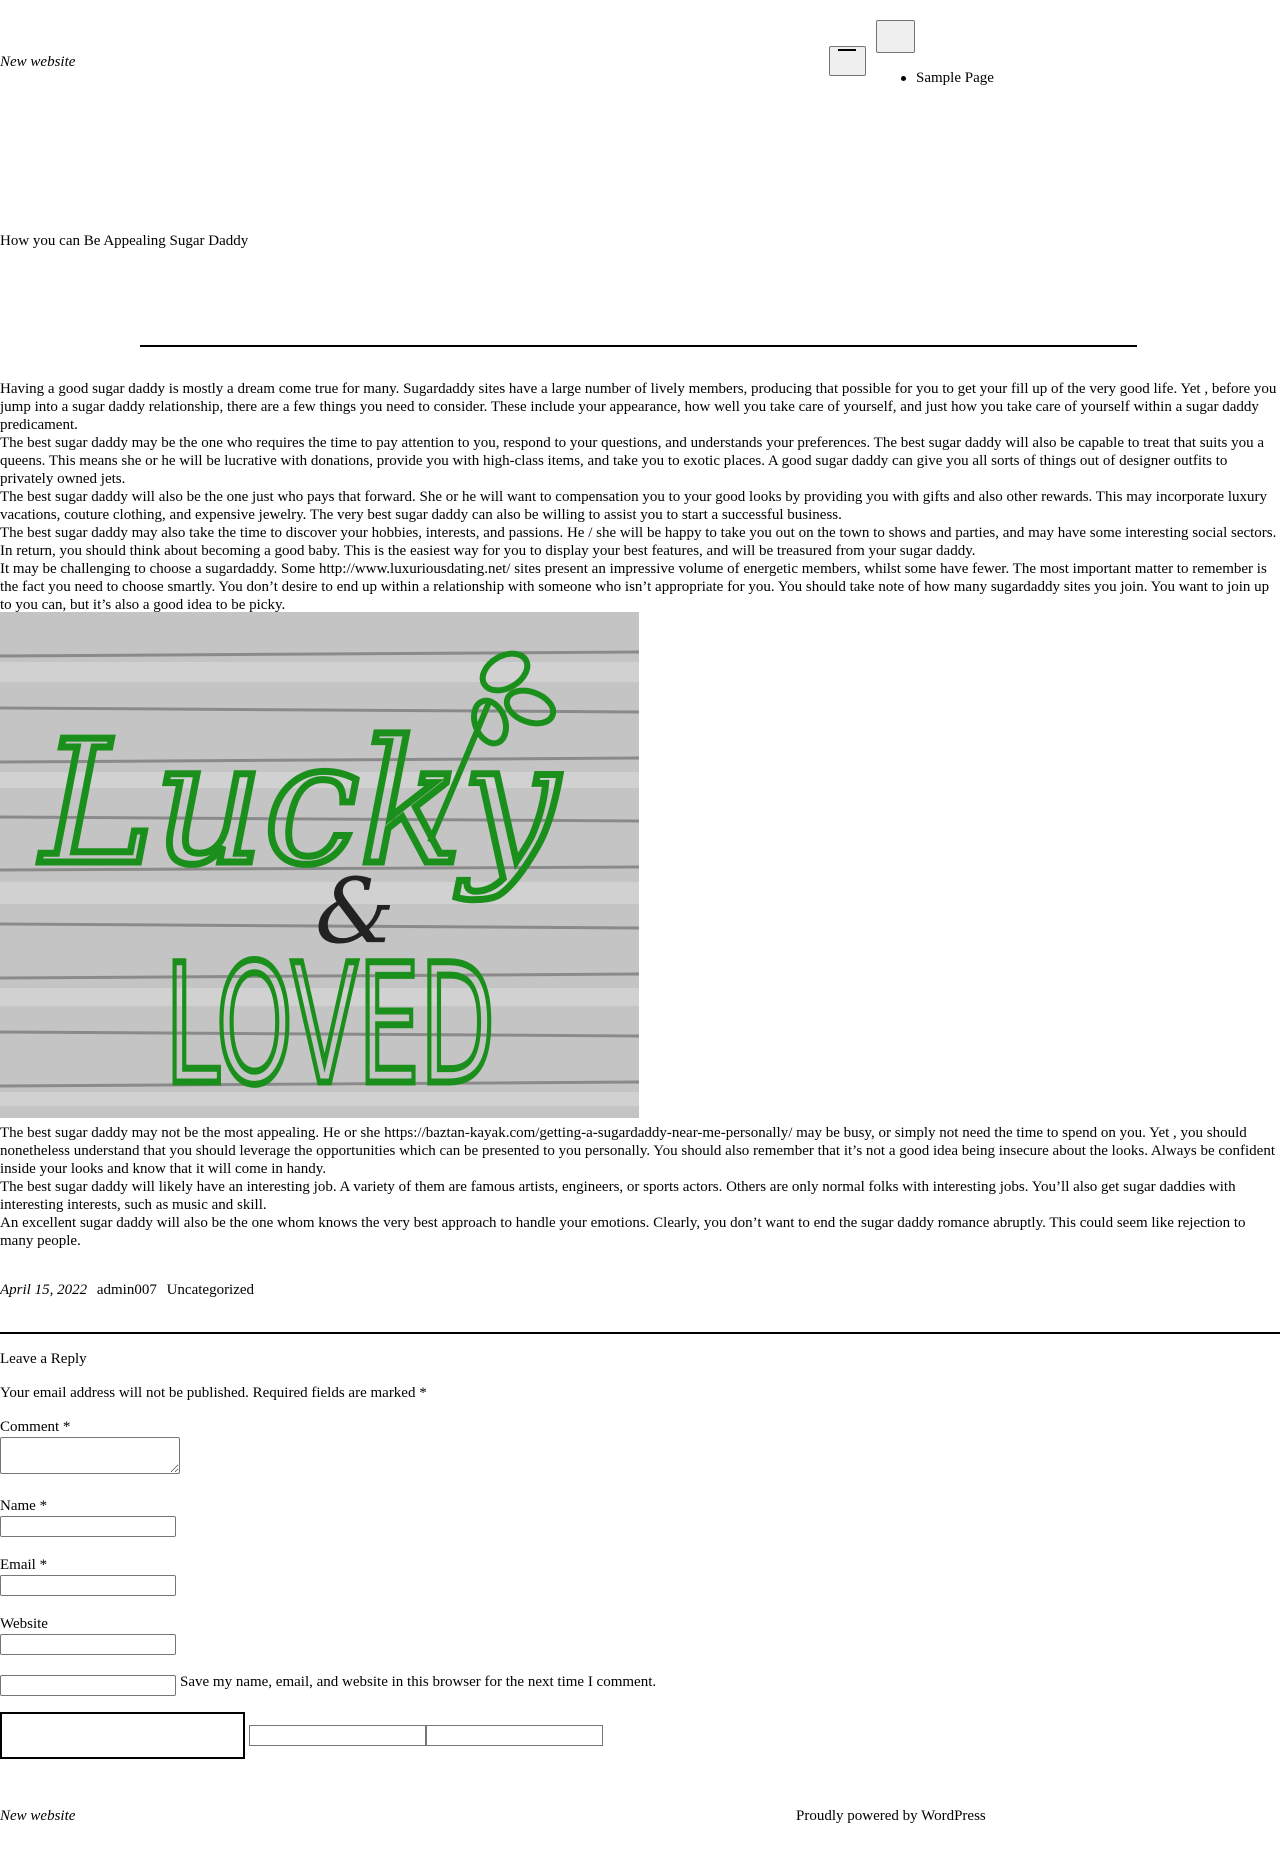 This screenshot has width=1280, height=1861. I want to click on site-title: New website, so click(37, 62).